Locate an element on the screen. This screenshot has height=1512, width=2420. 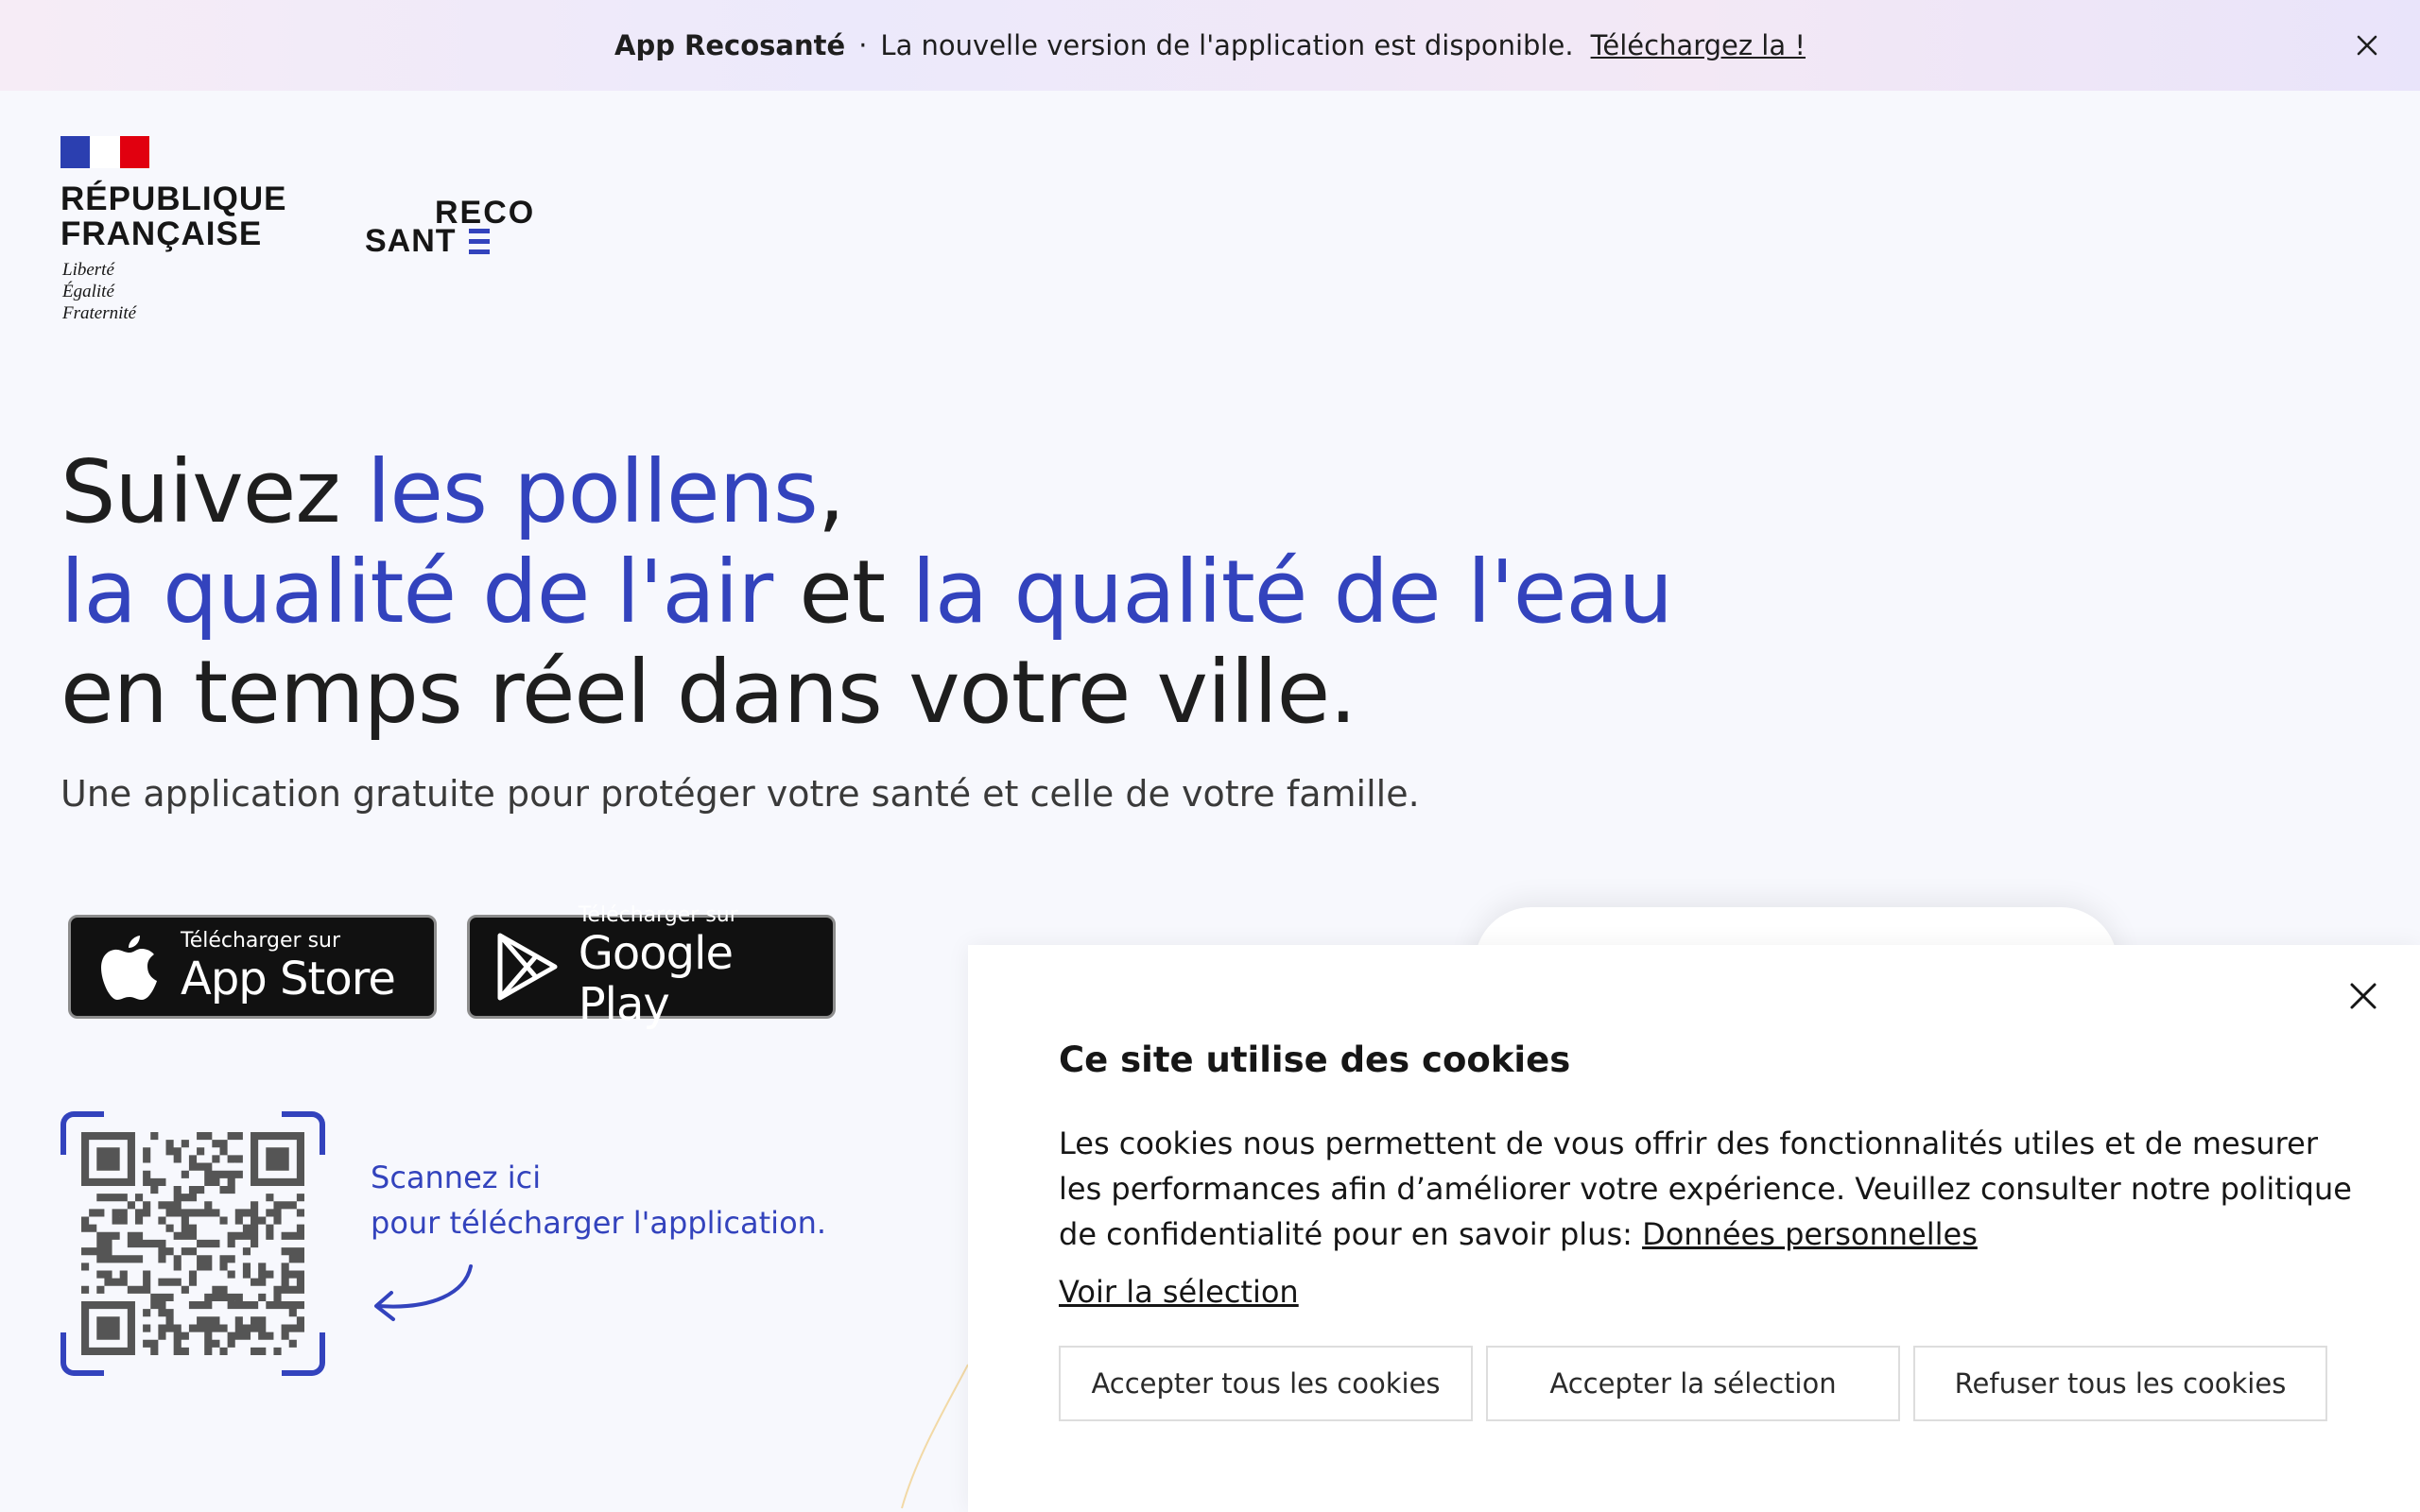
accept-all-cookies-button: Accepter tous les cookies is located at coordinates (1266, 1383).